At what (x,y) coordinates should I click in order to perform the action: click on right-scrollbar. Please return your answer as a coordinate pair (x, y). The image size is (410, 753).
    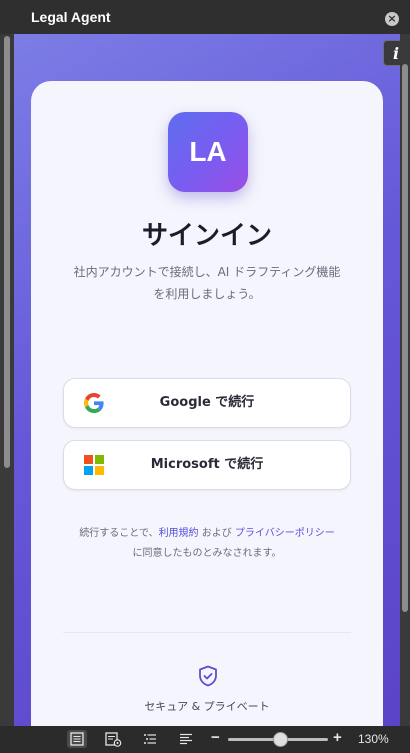
    Looking at the image, I should click on (405, 380).